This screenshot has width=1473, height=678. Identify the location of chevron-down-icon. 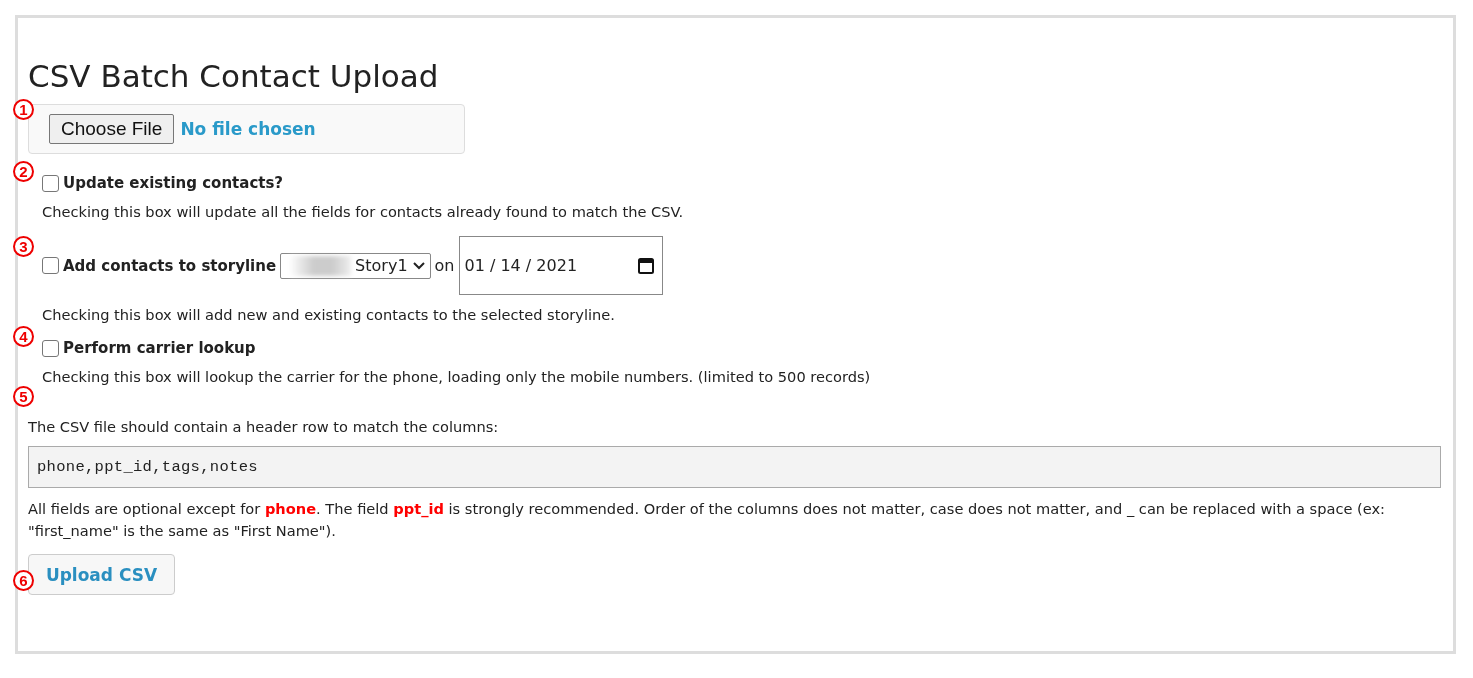
(418, 265).